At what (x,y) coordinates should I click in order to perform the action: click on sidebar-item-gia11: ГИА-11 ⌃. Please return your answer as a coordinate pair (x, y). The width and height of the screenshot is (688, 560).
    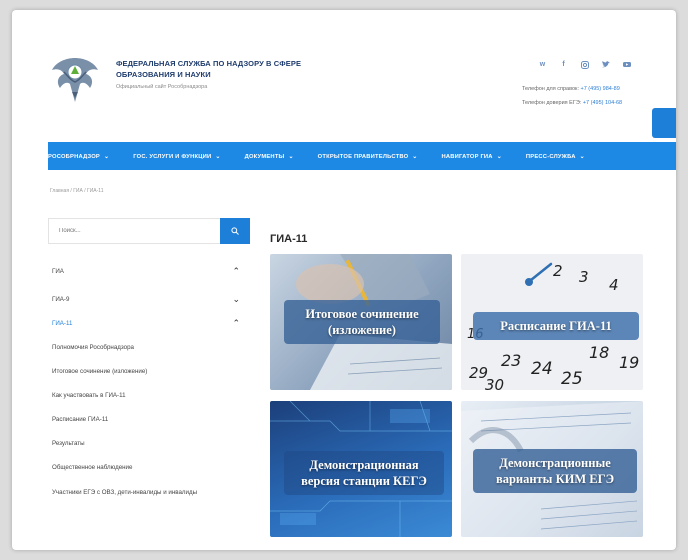
    Looking at the image, I should click on (146, 323).